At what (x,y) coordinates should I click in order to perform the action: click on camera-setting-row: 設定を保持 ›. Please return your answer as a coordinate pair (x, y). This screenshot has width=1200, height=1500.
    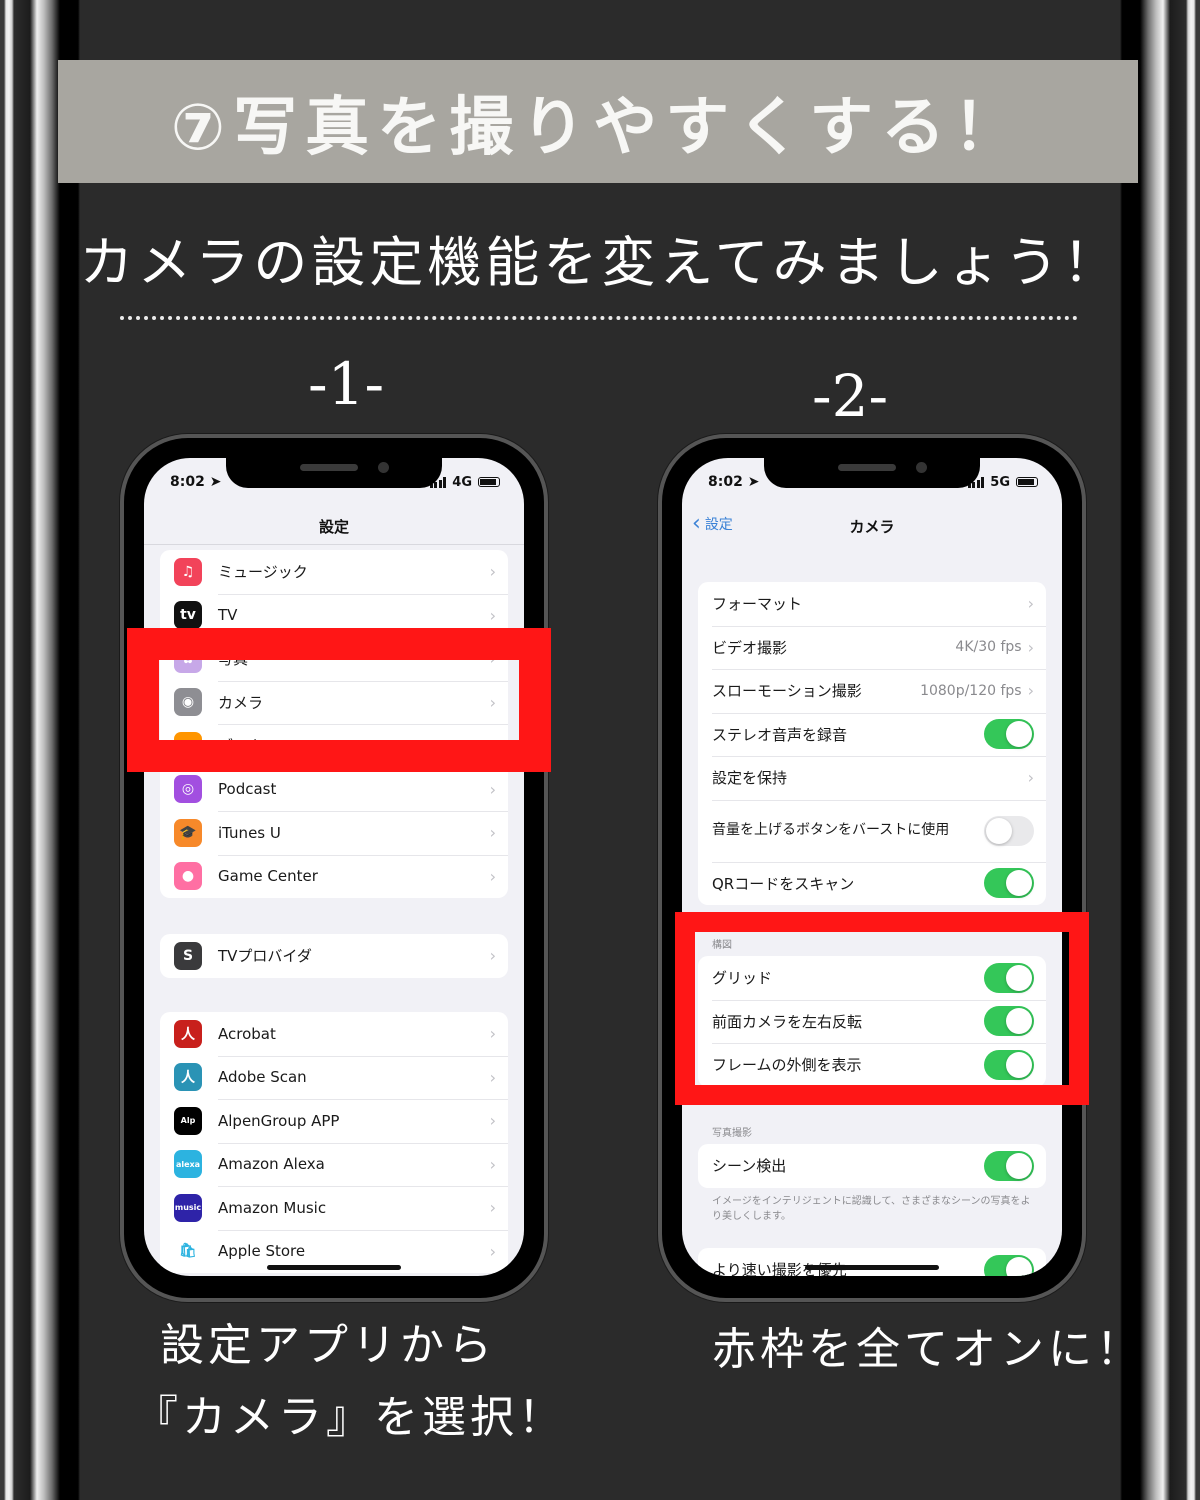
    Looking at the image, I should click on (872, 778).